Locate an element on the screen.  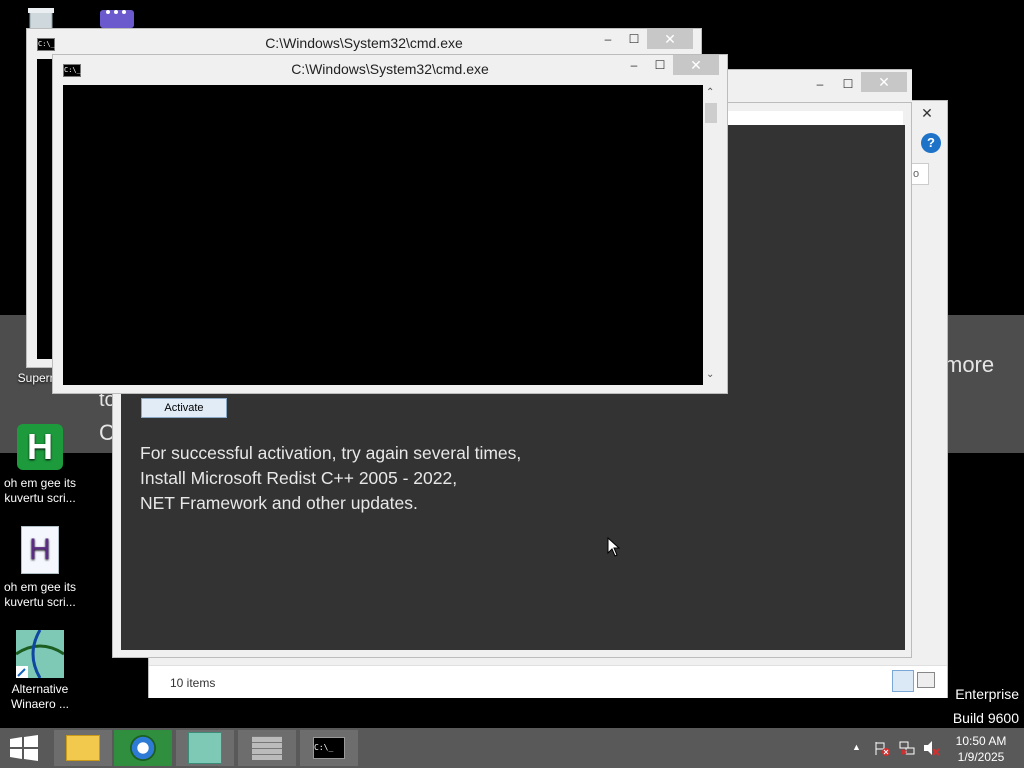
taskbar-browser is located at coordinates (143, 748).